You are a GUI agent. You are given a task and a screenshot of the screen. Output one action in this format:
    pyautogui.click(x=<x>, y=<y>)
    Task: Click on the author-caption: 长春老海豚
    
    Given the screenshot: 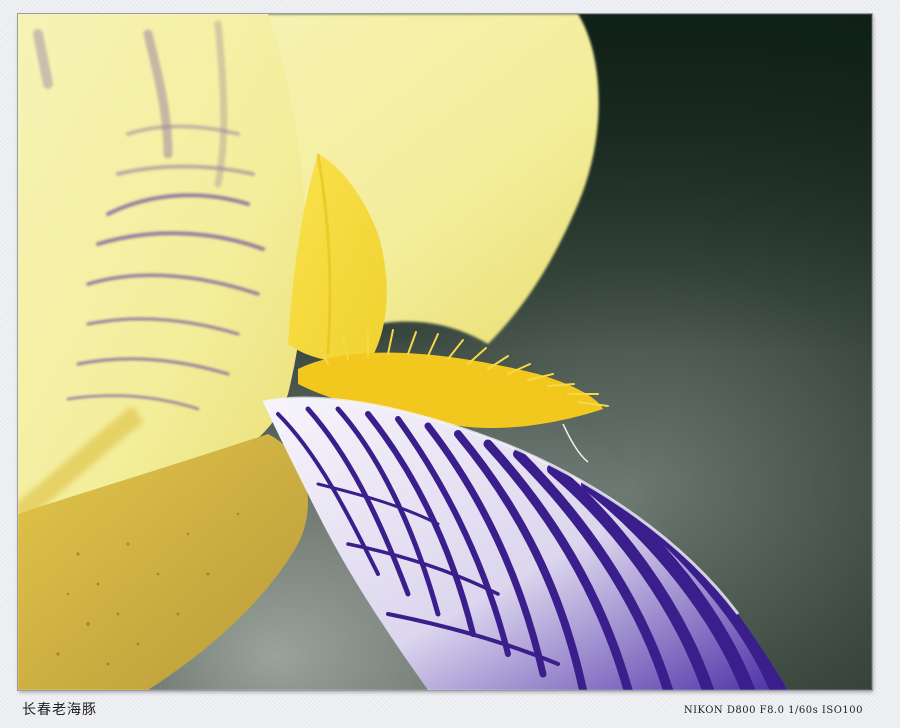 What is the action you would take?
    pyautogui.click(x=59, y=710)
    